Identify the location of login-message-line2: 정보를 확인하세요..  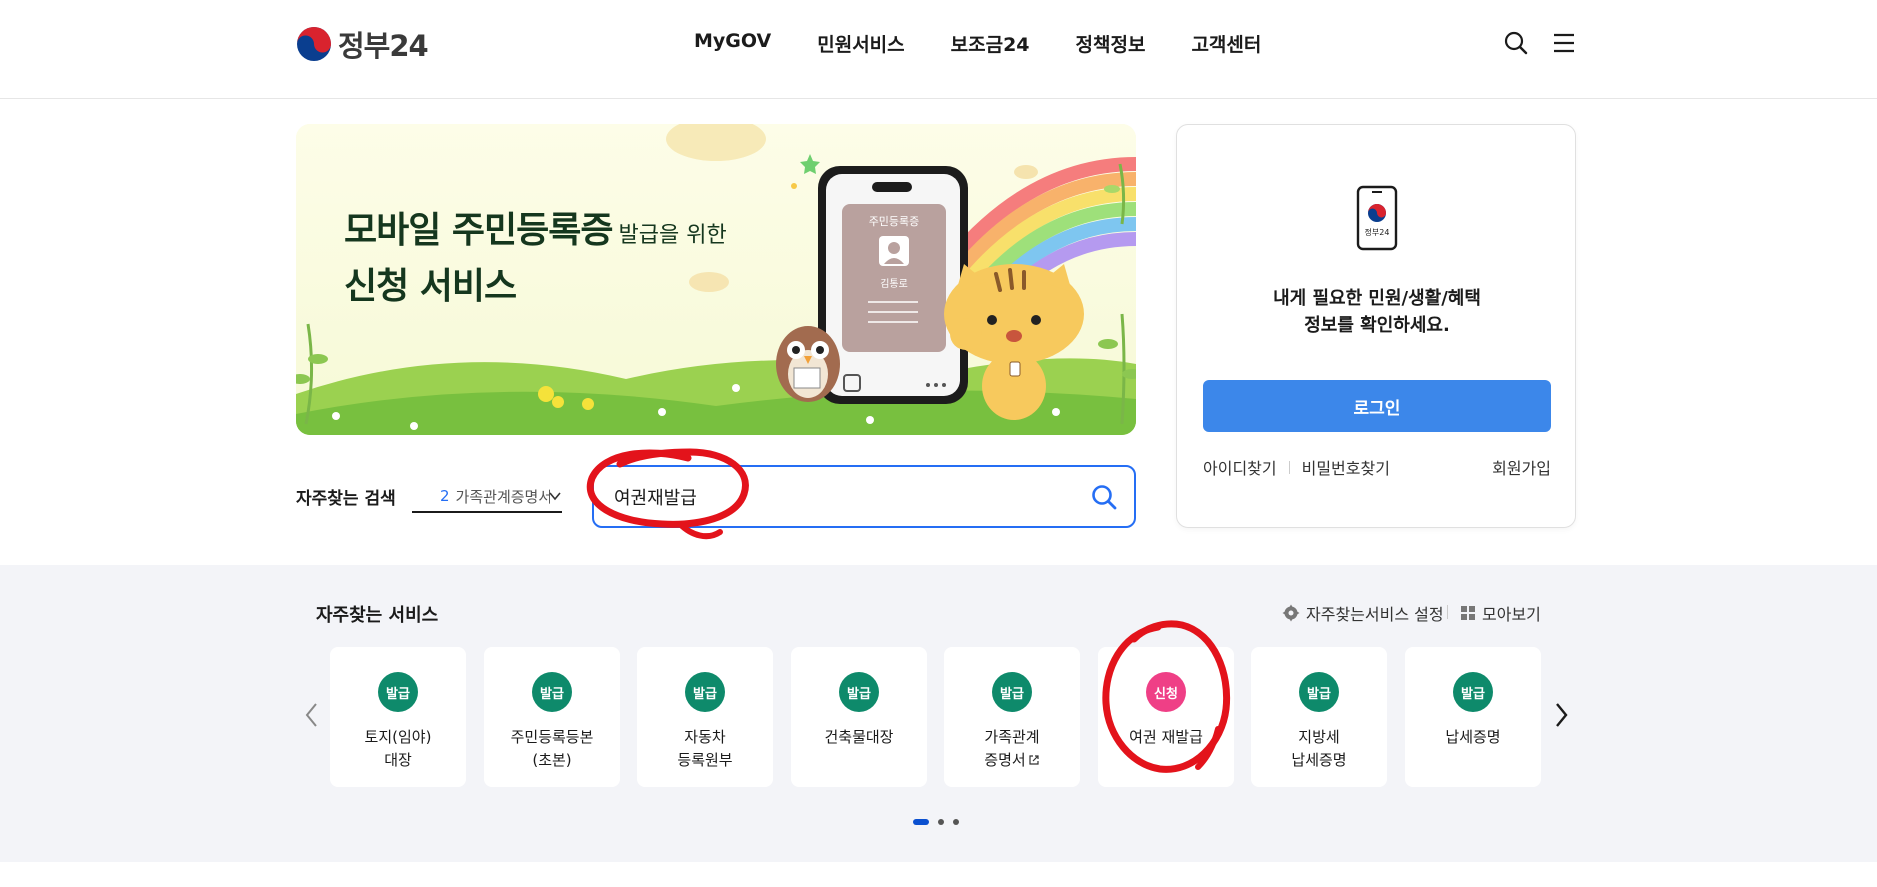
(1377, 325).